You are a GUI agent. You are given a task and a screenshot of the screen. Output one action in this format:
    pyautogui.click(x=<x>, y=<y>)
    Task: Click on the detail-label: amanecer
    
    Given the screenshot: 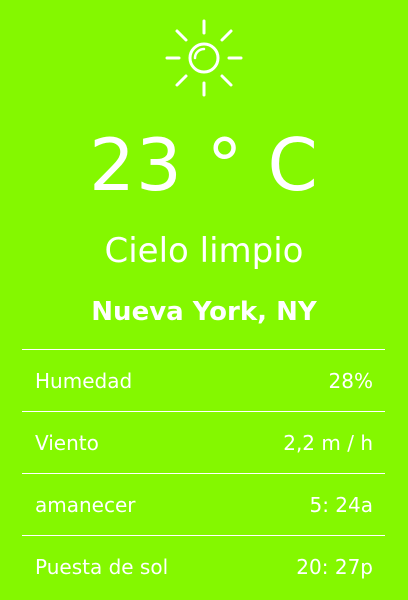 What is the action you would take?
    pyautogui.click(x=85, y=504)
    